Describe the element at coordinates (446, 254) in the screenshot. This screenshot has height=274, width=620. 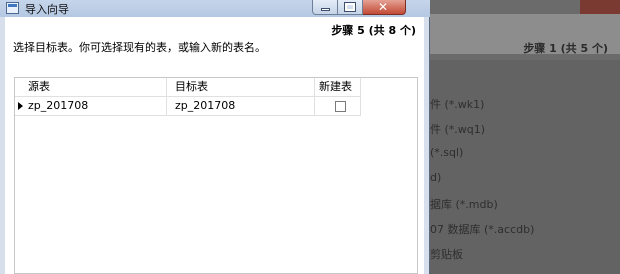
I see `background-list-item: 剪贴板` at that location.